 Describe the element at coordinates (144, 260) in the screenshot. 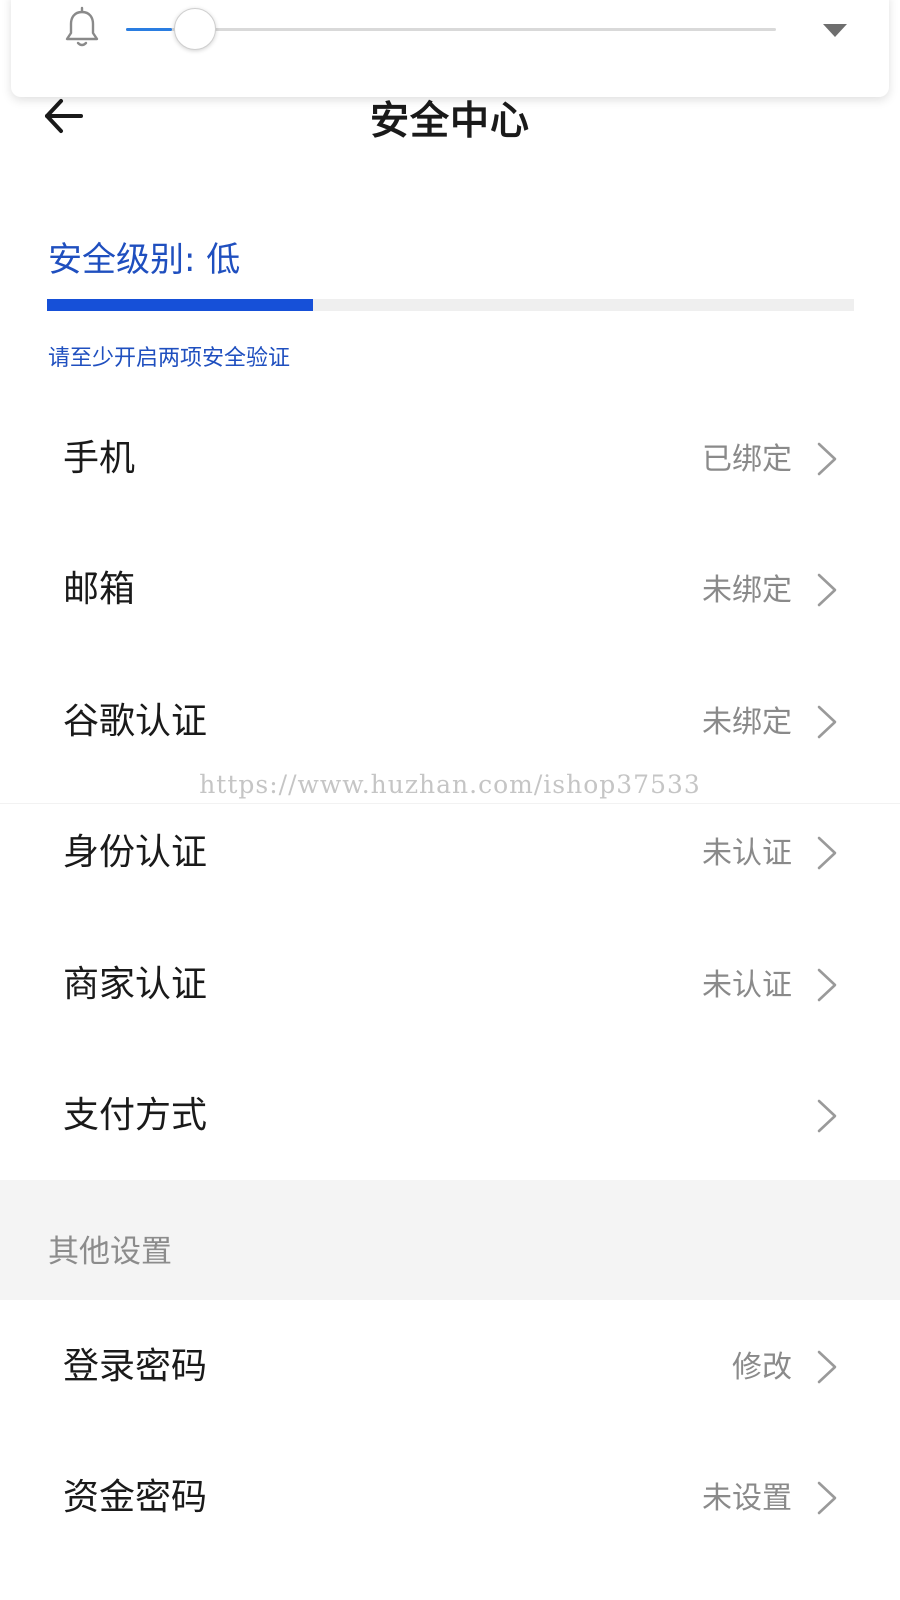

I see `security-level-label: 安全级别: 低` at that location.